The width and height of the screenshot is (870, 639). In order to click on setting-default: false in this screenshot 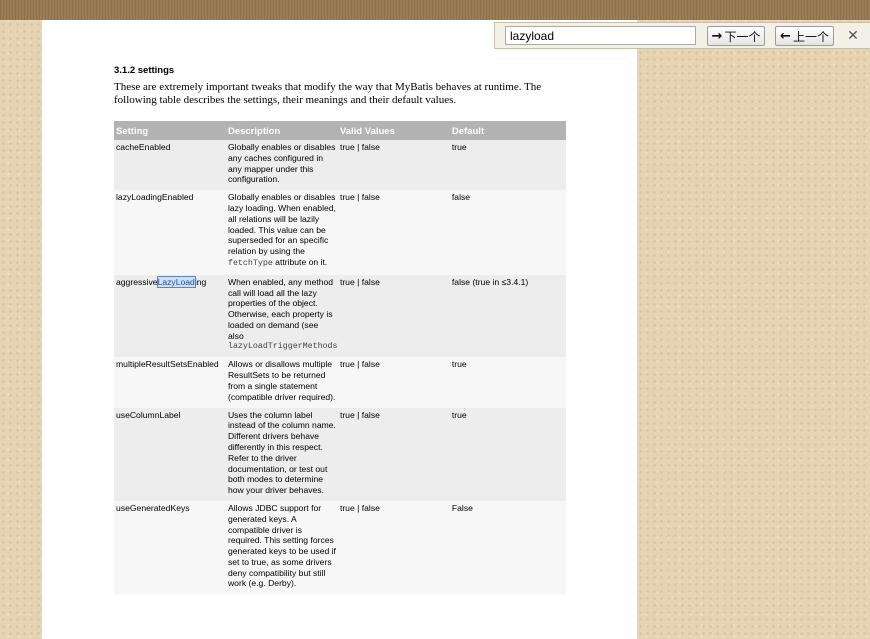, I will do `click(507, 232)`.